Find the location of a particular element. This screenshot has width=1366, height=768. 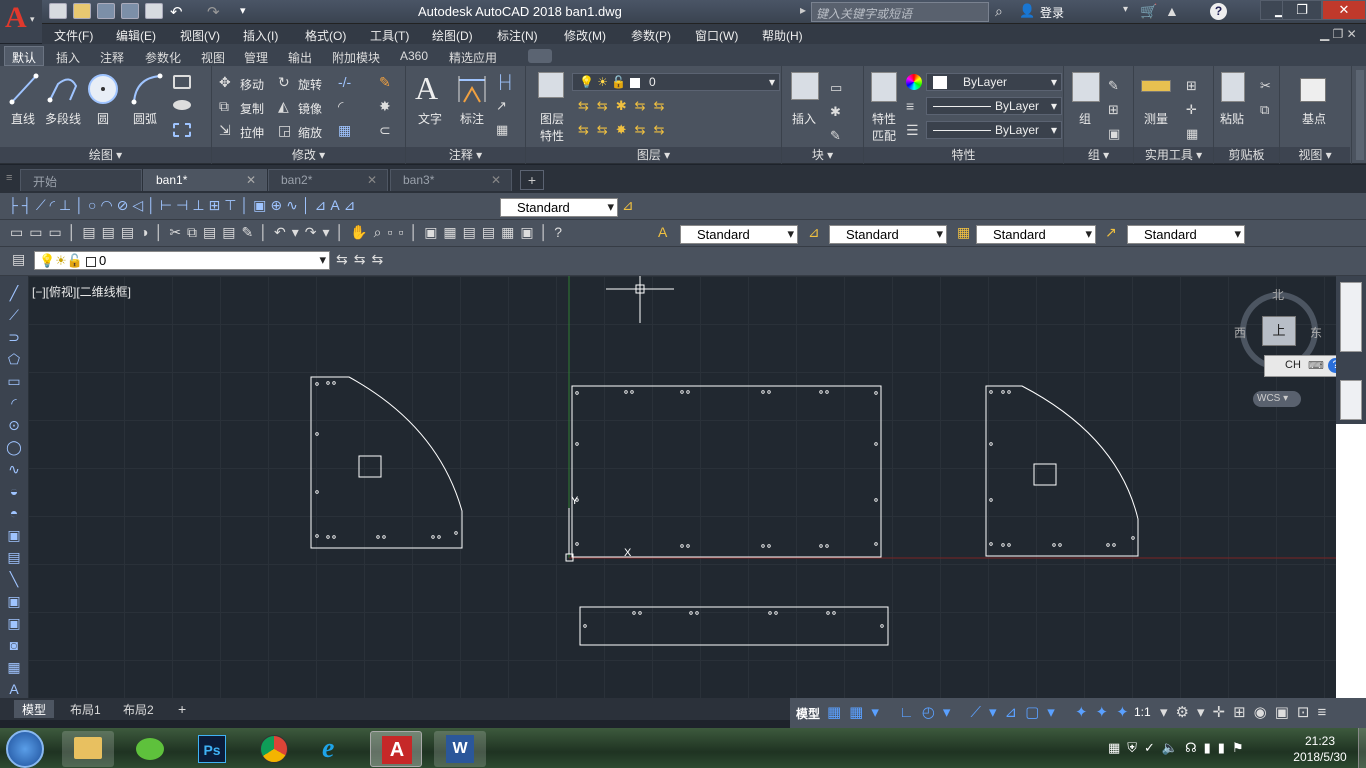

scale-label: 缩放 is located at coordinates (310, 132).